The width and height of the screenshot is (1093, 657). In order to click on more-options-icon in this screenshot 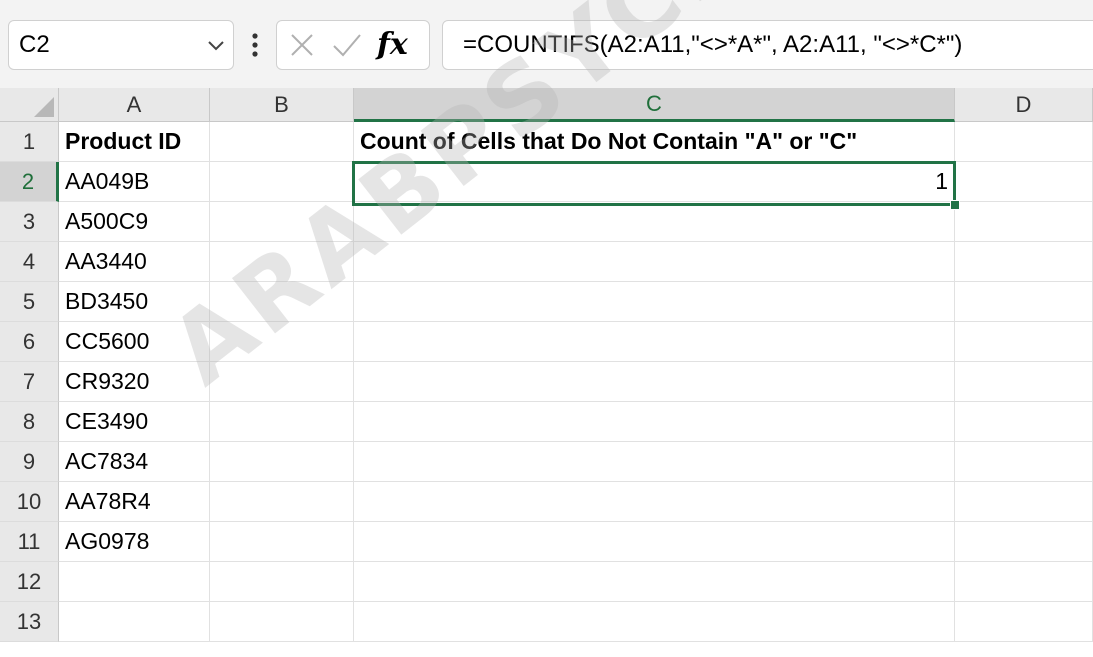, I will do `click(255, 45)`.